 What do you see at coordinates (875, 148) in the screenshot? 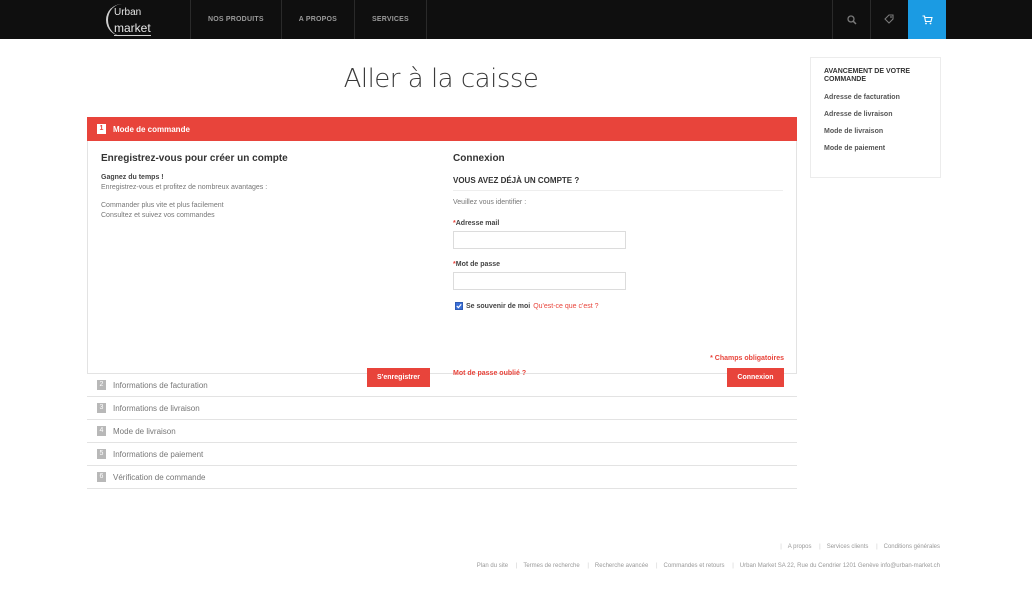
I see `sidebar-item-mode-paiement: Mode de paiement` at bounding box center [875, 148].